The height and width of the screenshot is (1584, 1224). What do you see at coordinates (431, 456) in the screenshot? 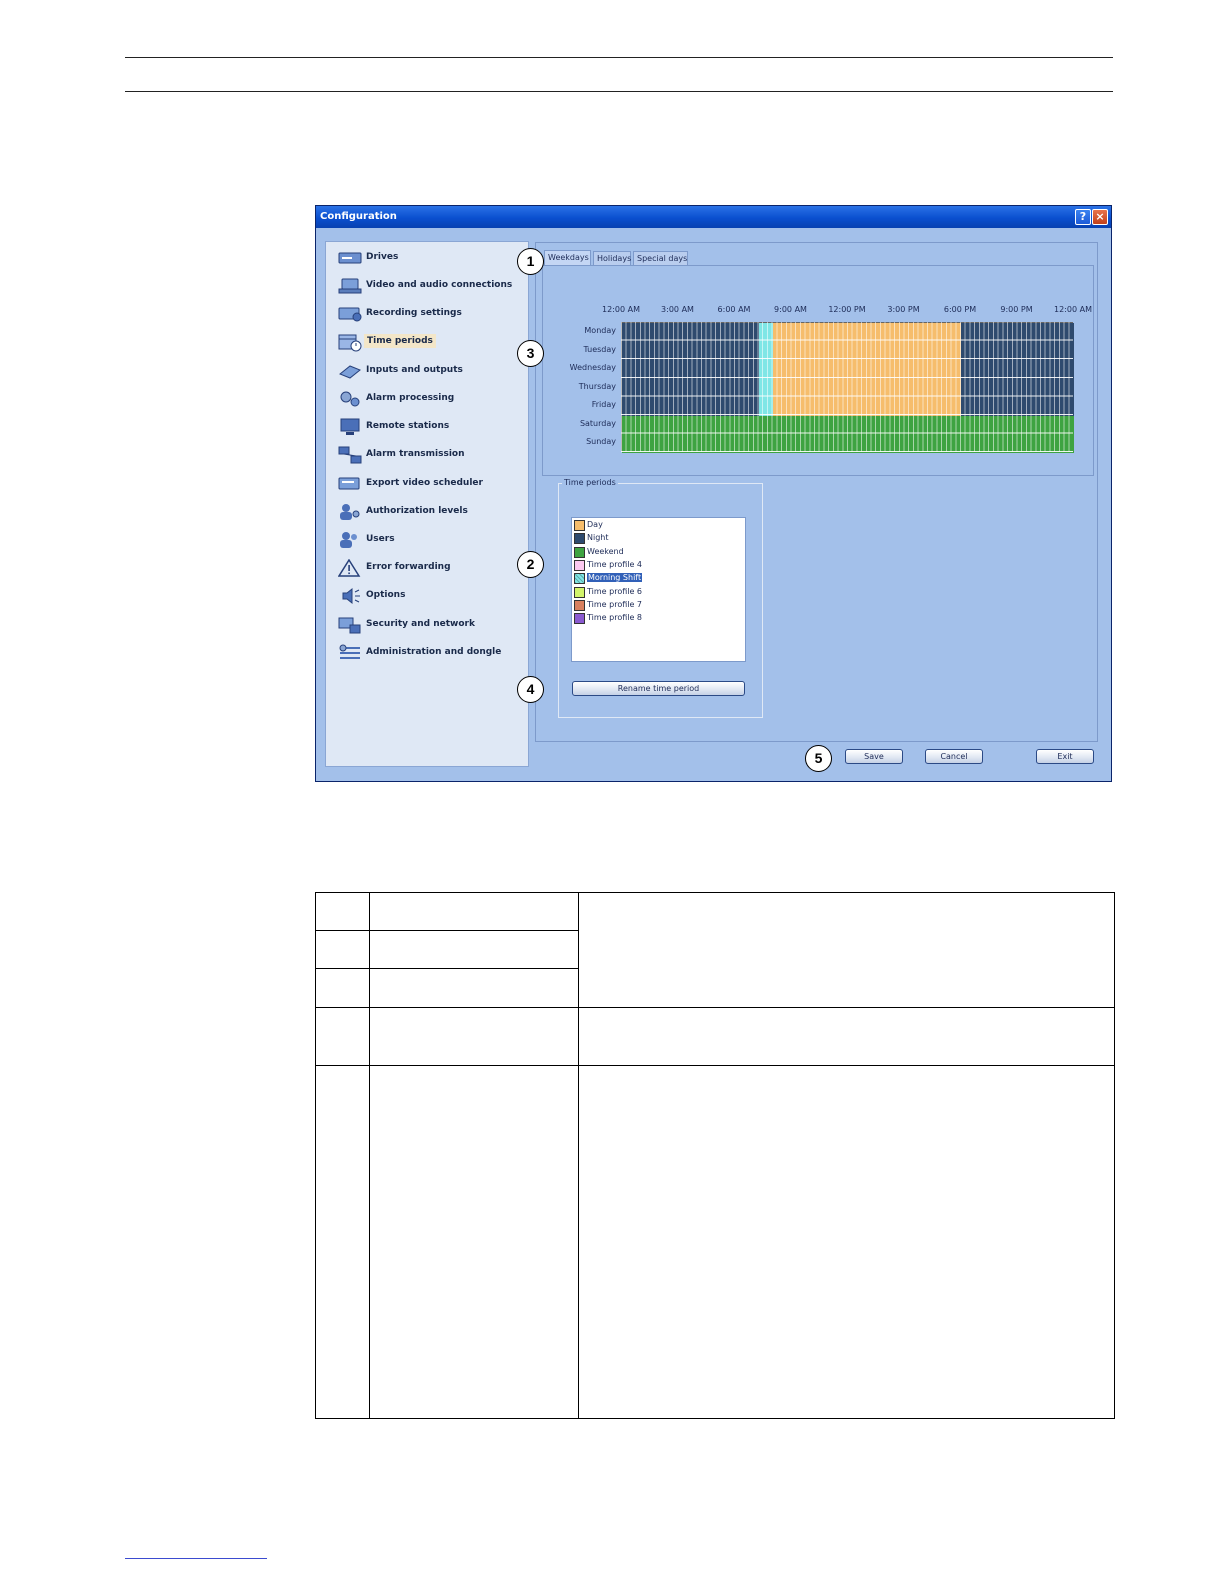
I see `sidebar-item-alarm-transmission: Alarm transmission` at bounding box center [431, 456].